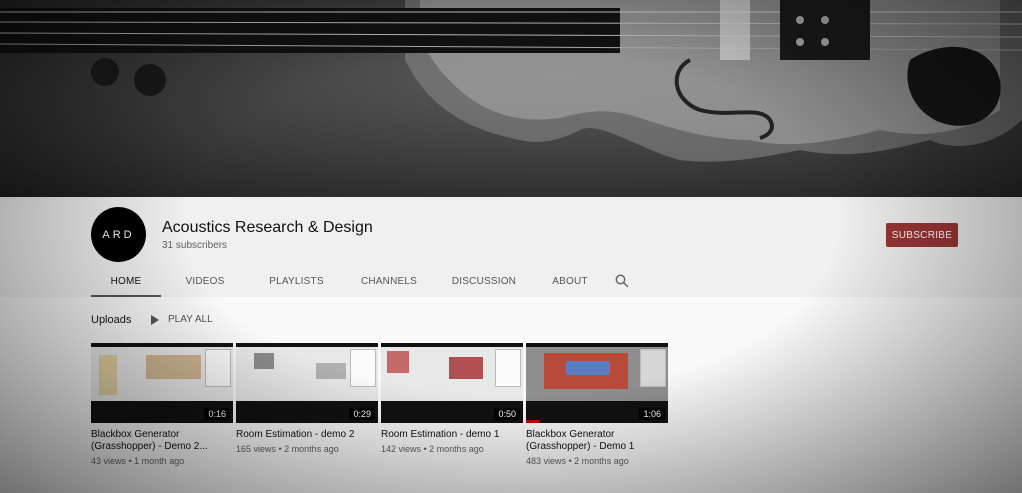 The height and width of the screenshot is (493, 1022). What do you see at coordinates (138, 461) in the screenshot?
I see `video-meta: 43 views • 1 month ago` at bounding box center [138, 461].